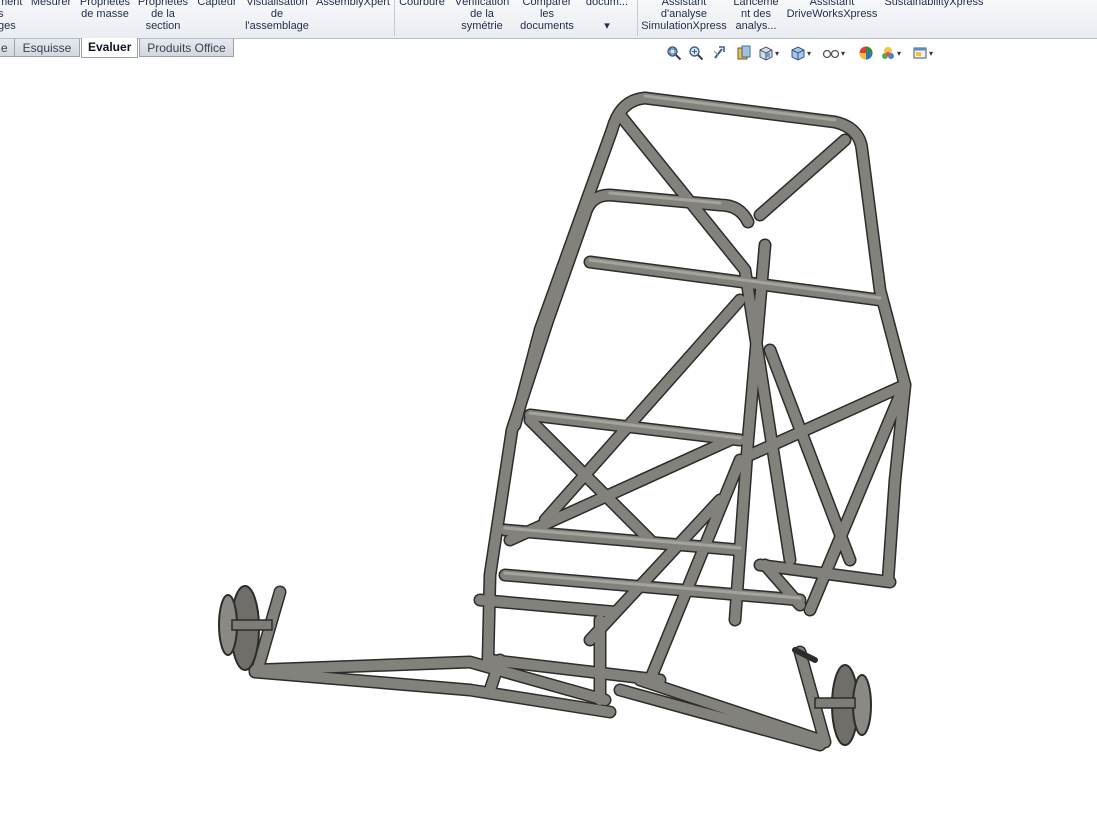  I want to click on tab-office-products: Produits Office, so click(186, 48).